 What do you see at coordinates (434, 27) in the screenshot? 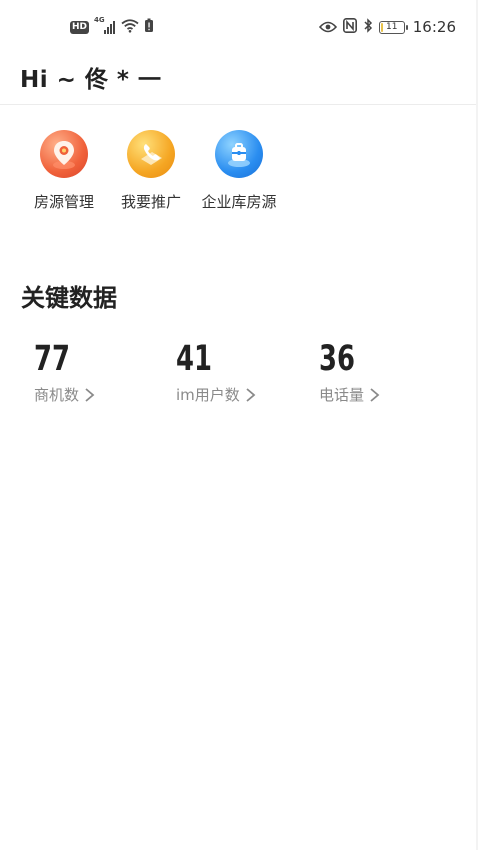
I see `status-clock: 16:26` at bounding box center [434, 27].